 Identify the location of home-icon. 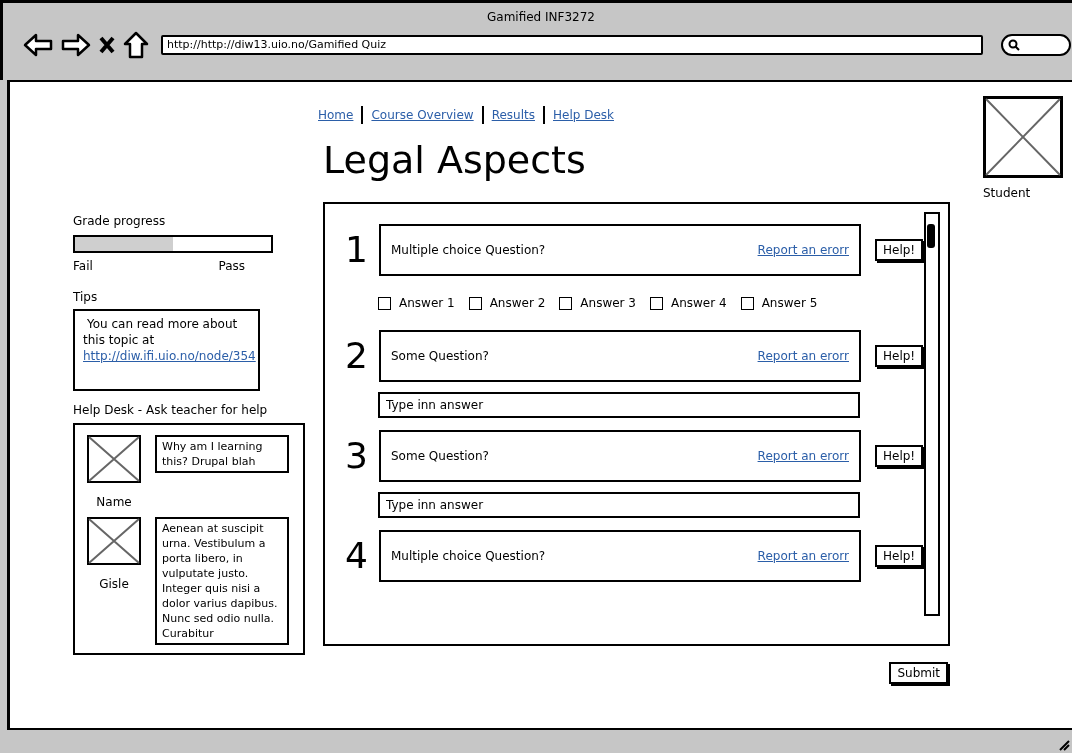
(136, 45).